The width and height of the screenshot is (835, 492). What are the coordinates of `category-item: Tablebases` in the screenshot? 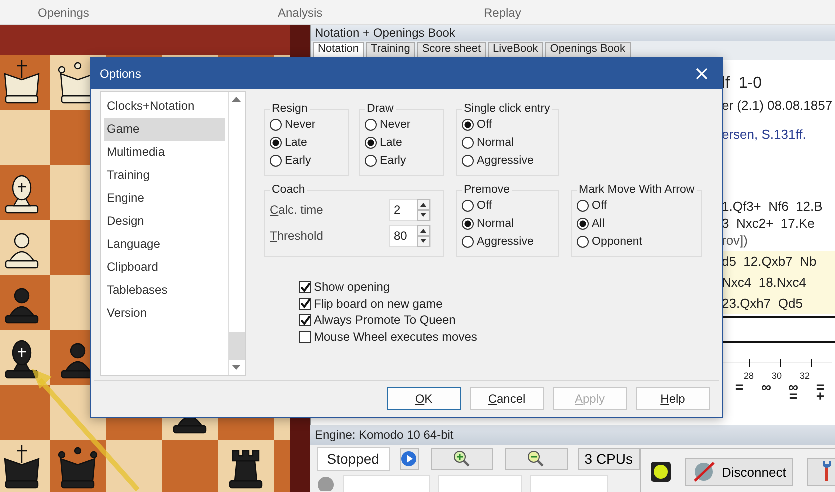 It's located at (164, 290).